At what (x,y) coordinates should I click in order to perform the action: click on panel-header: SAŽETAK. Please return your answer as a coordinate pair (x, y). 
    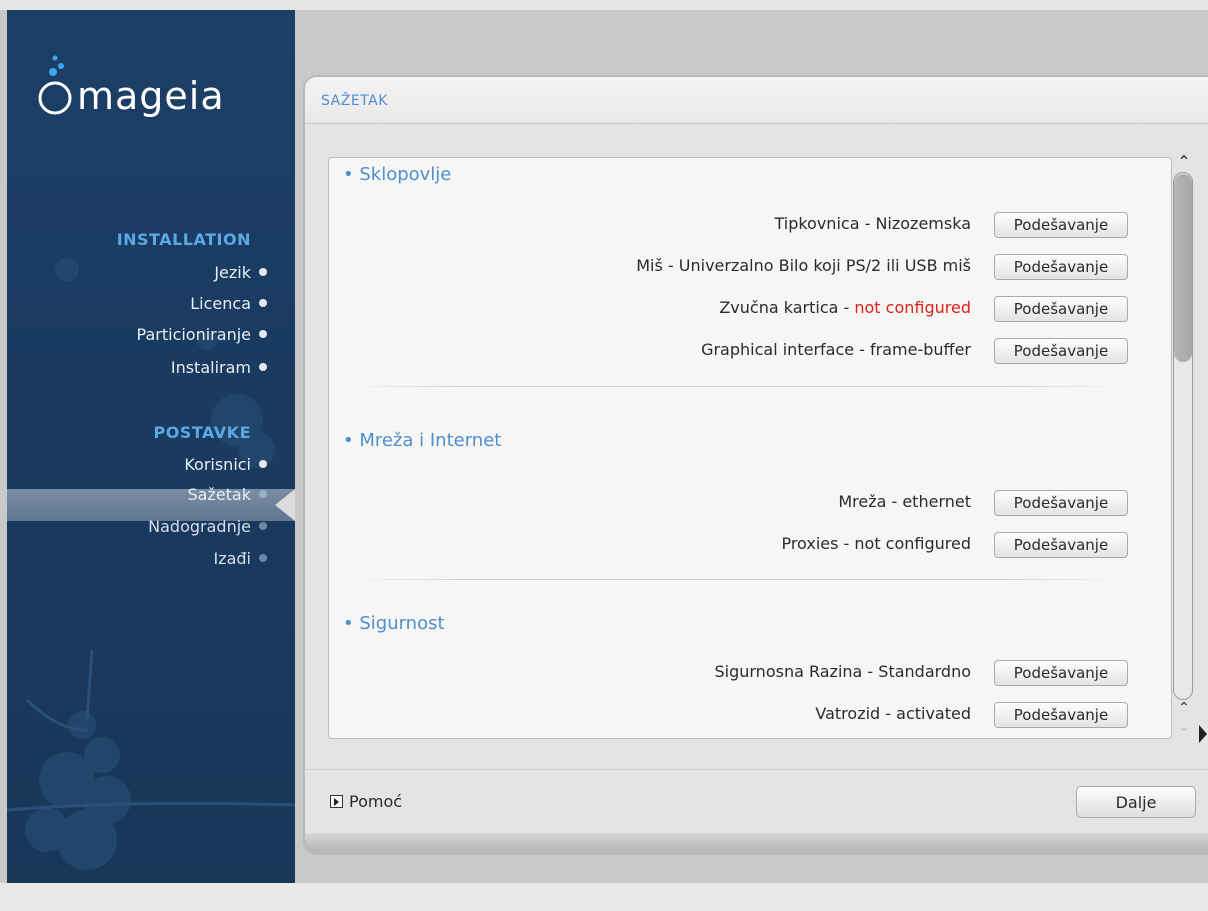
    Looking at the image, I should click on (756, 100).